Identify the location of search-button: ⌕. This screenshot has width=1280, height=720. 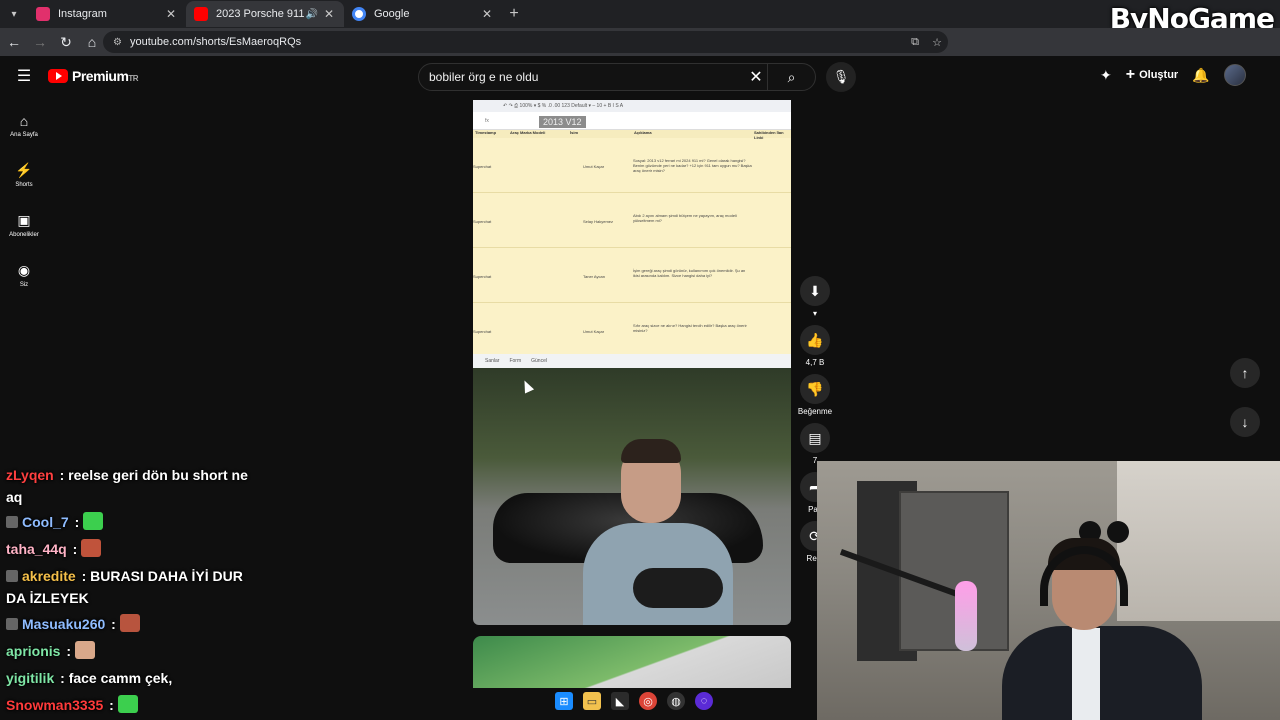
(791, 77).